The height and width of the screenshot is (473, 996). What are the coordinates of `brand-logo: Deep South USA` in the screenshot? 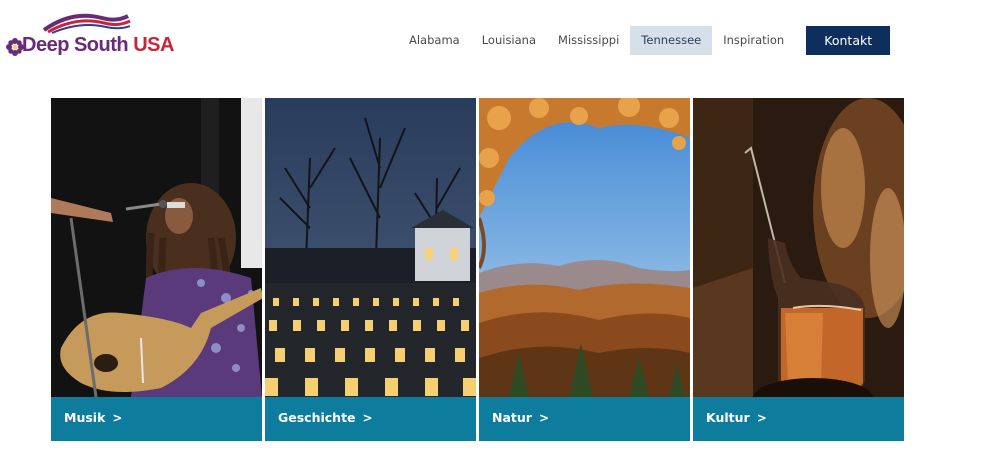 It's located at (94, 33).